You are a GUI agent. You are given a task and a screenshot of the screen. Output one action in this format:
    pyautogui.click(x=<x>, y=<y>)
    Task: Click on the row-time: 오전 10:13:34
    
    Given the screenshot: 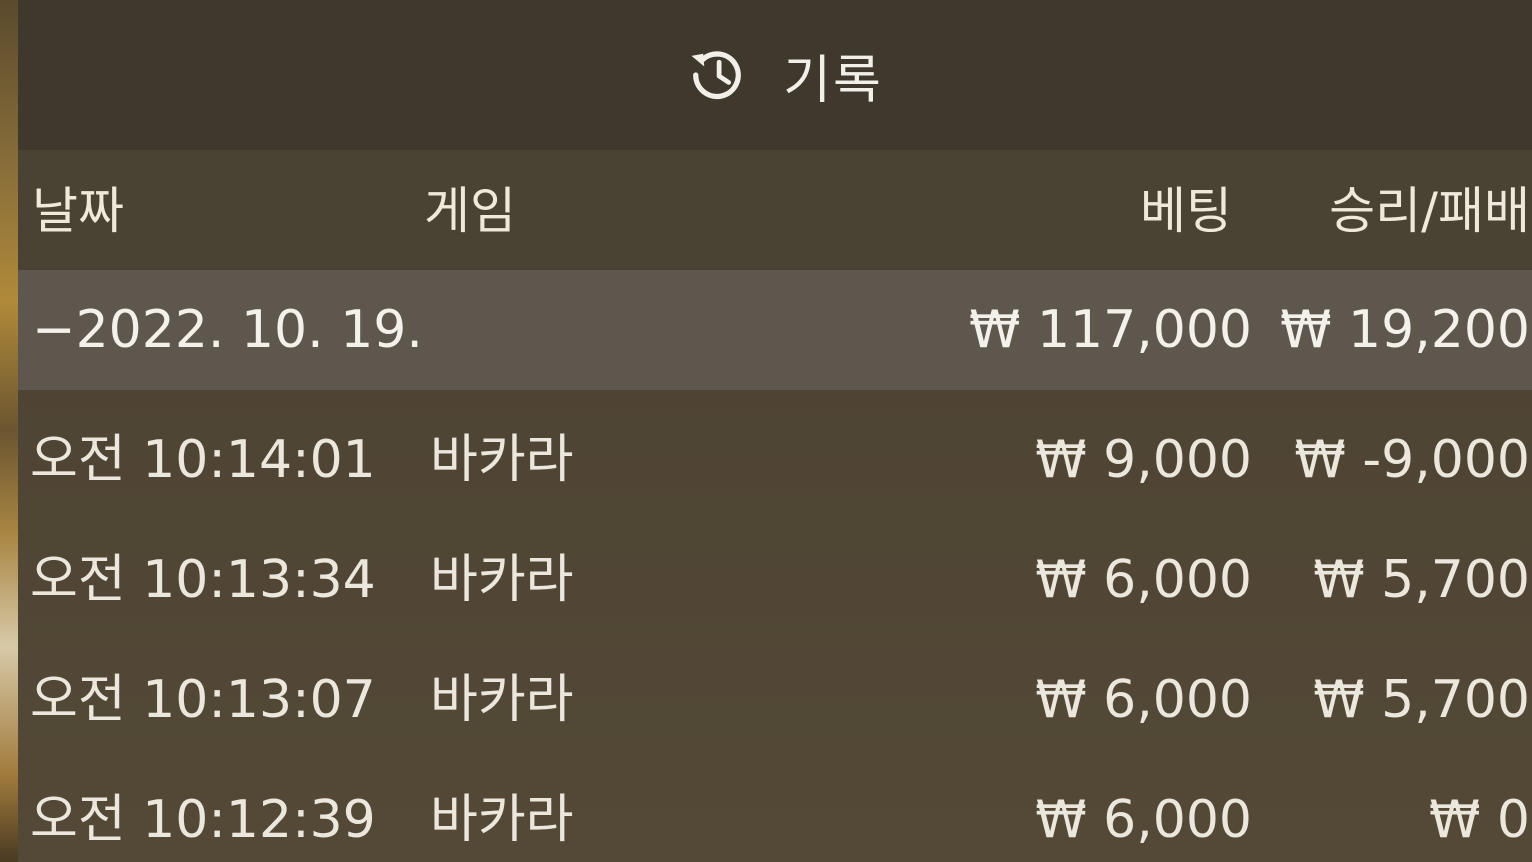 What is the action you would take?
    pyautogui.click(x=203, y=580)
    